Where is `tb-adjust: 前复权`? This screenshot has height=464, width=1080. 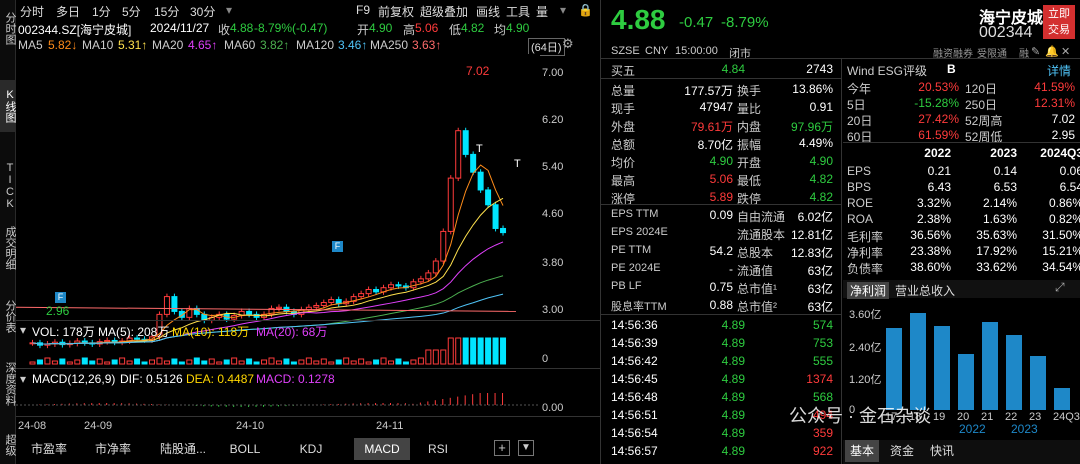 tb-adjust: 前复权 is located at coordinates (396, 11).